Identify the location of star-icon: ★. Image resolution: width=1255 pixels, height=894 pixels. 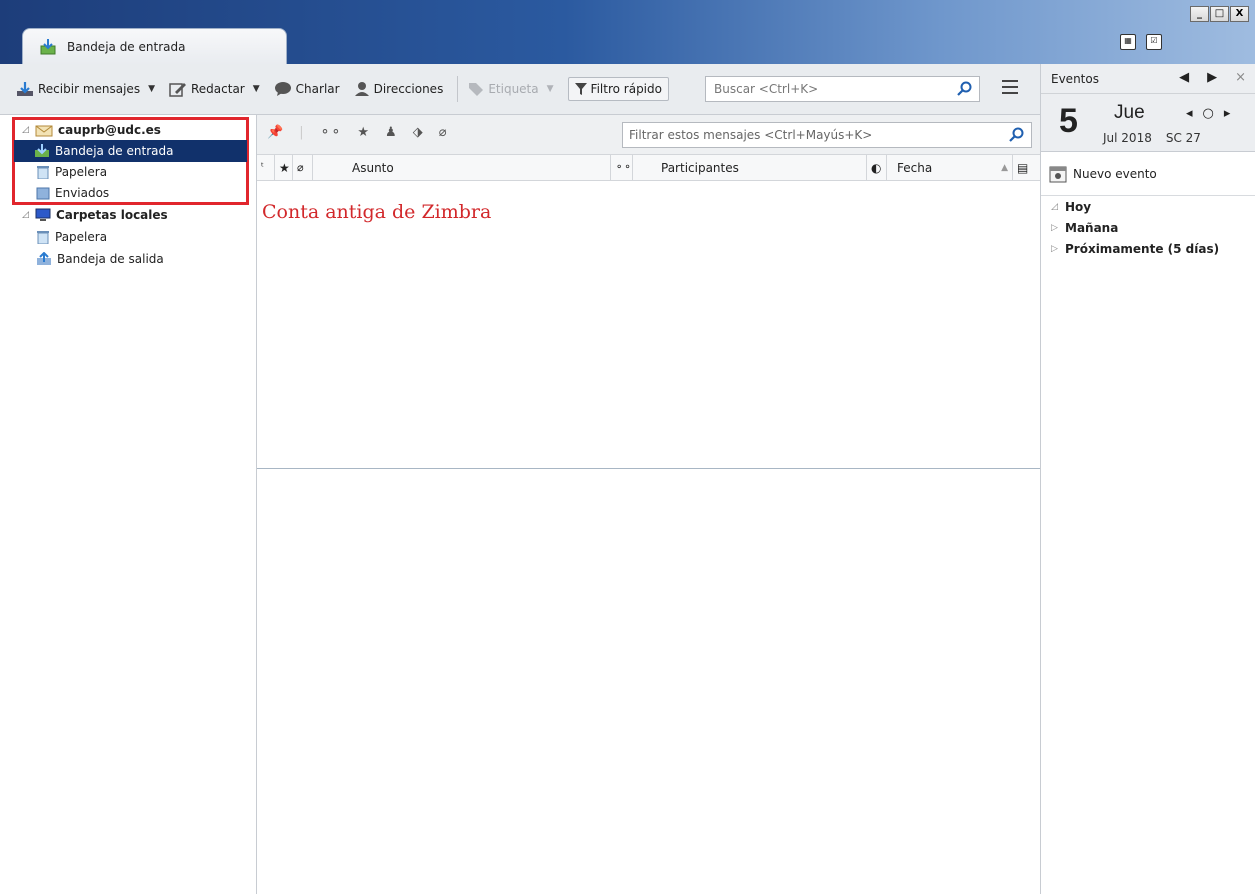
(363, 132).